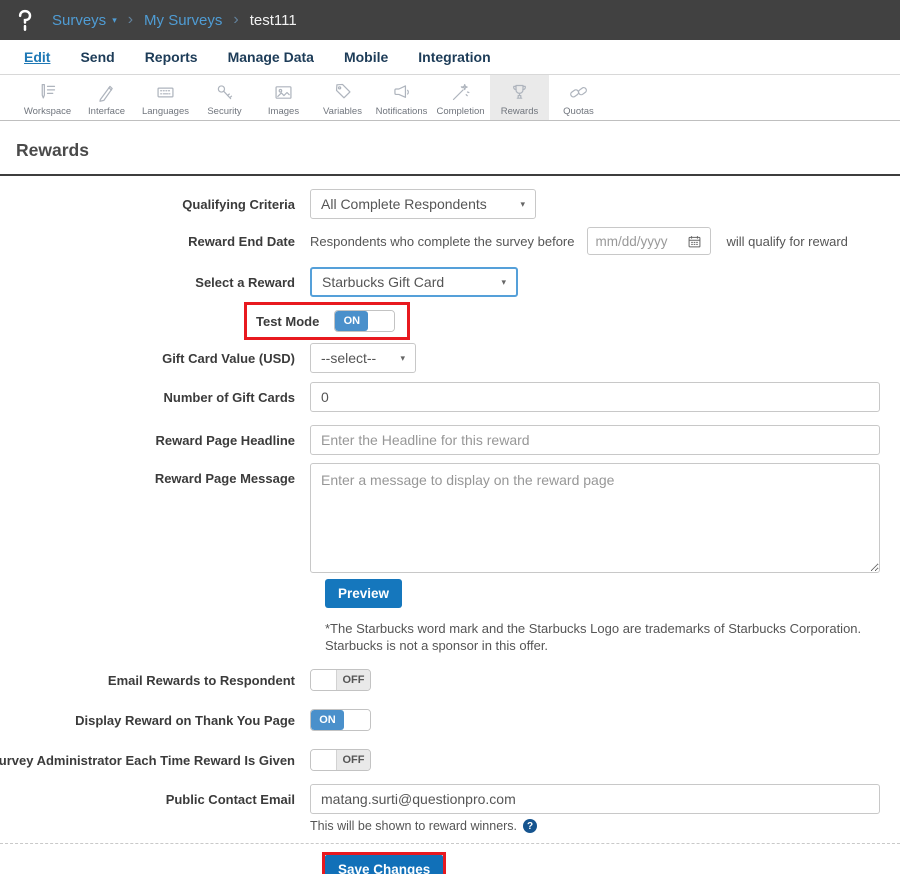 The image size is (900, 874). What do you see at coordinates (519, 111) in the screenshot?
I see `toolbar-item-label: Rewards` at bounding box center [519, 111].